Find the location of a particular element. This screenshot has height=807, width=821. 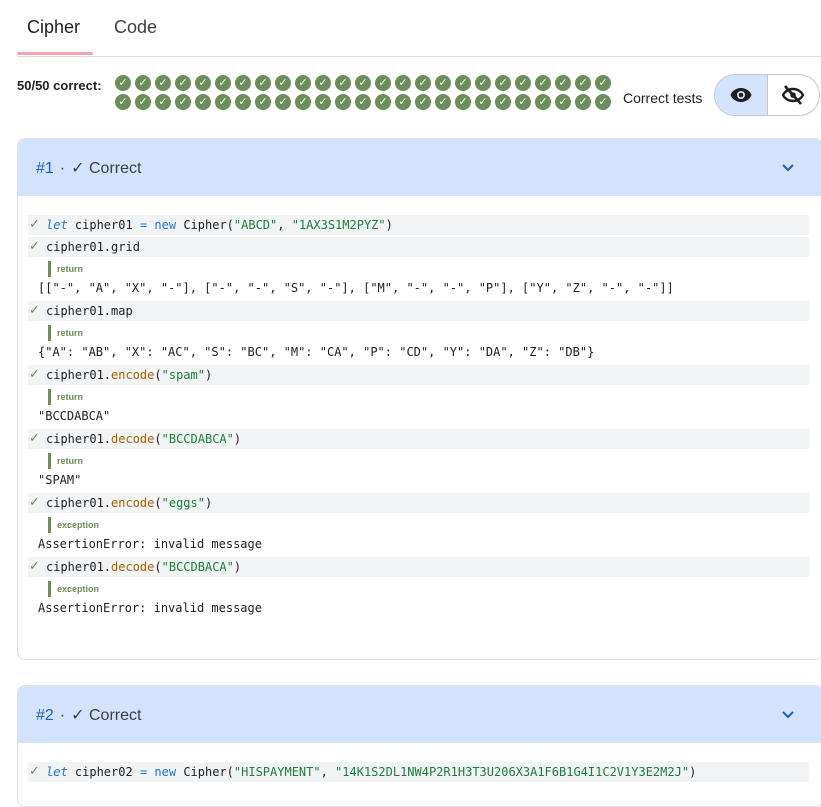

hide-correct-button is located at coordinates (793, 95).